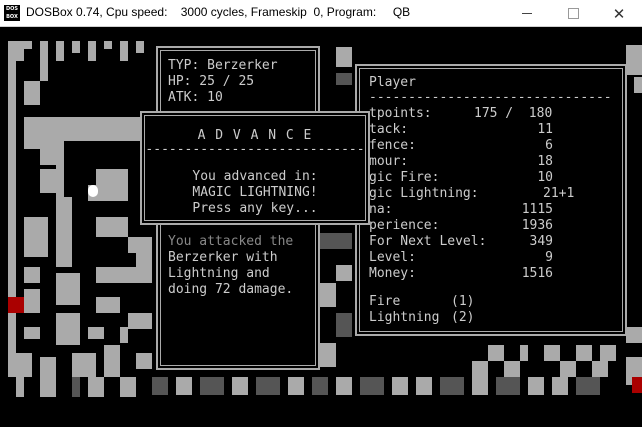 The height and width of the screenshot is (427, 642). What do you see at coordinates (392, 145) in the screenshot?
I see `stat-label: fence:` at bounding box center [392, 145].